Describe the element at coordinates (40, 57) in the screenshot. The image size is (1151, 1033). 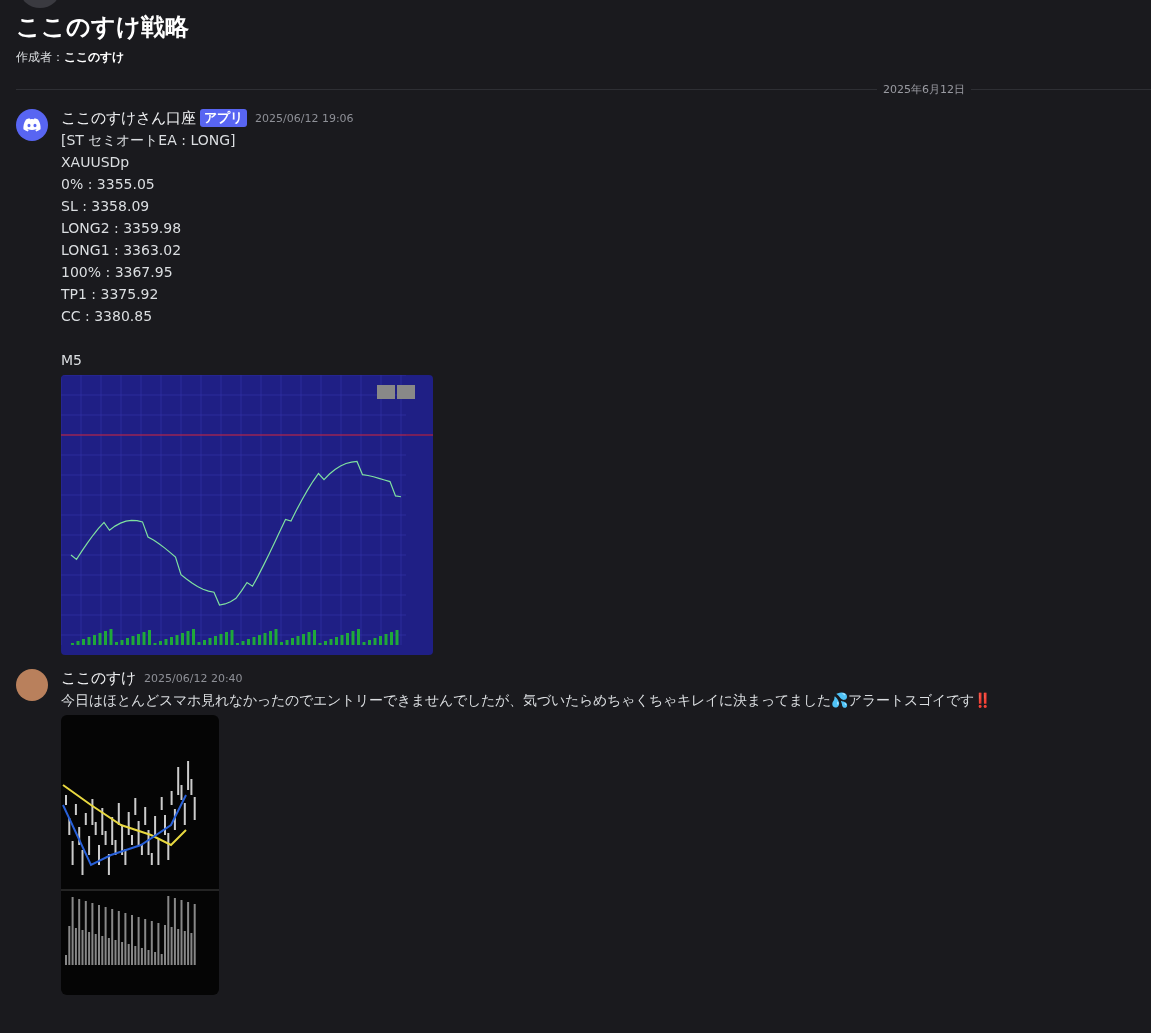
I see `author-label: 作成者：` at that location.